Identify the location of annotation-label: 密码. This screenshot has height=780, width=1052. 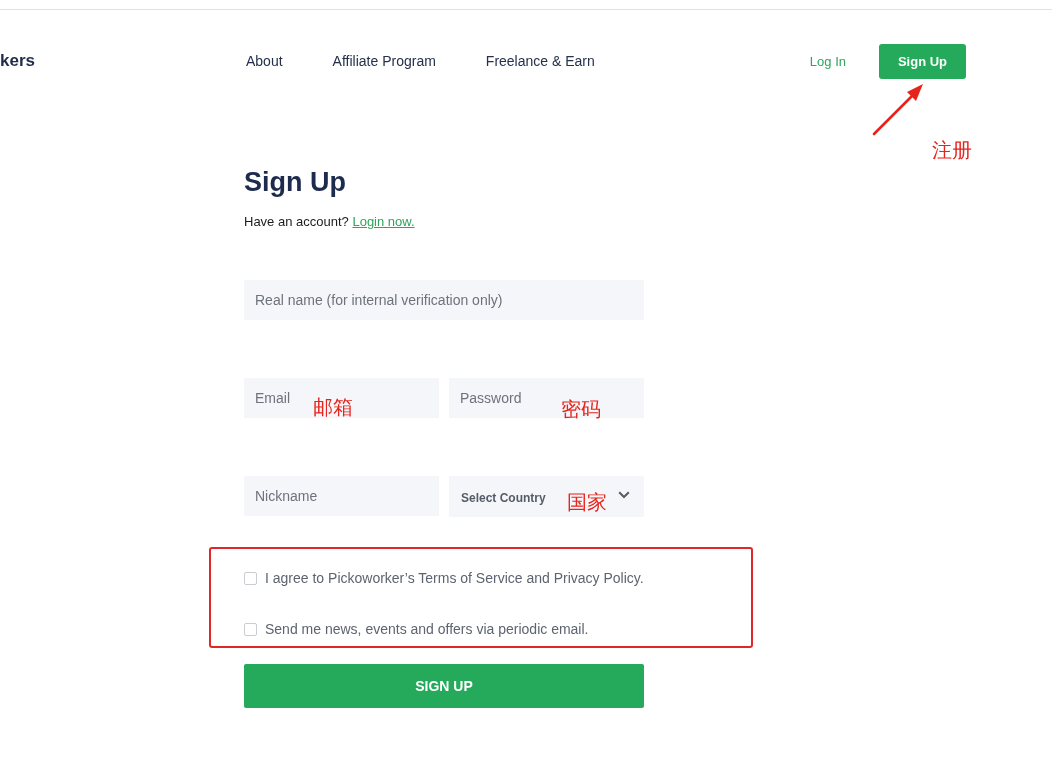
(581, 409).